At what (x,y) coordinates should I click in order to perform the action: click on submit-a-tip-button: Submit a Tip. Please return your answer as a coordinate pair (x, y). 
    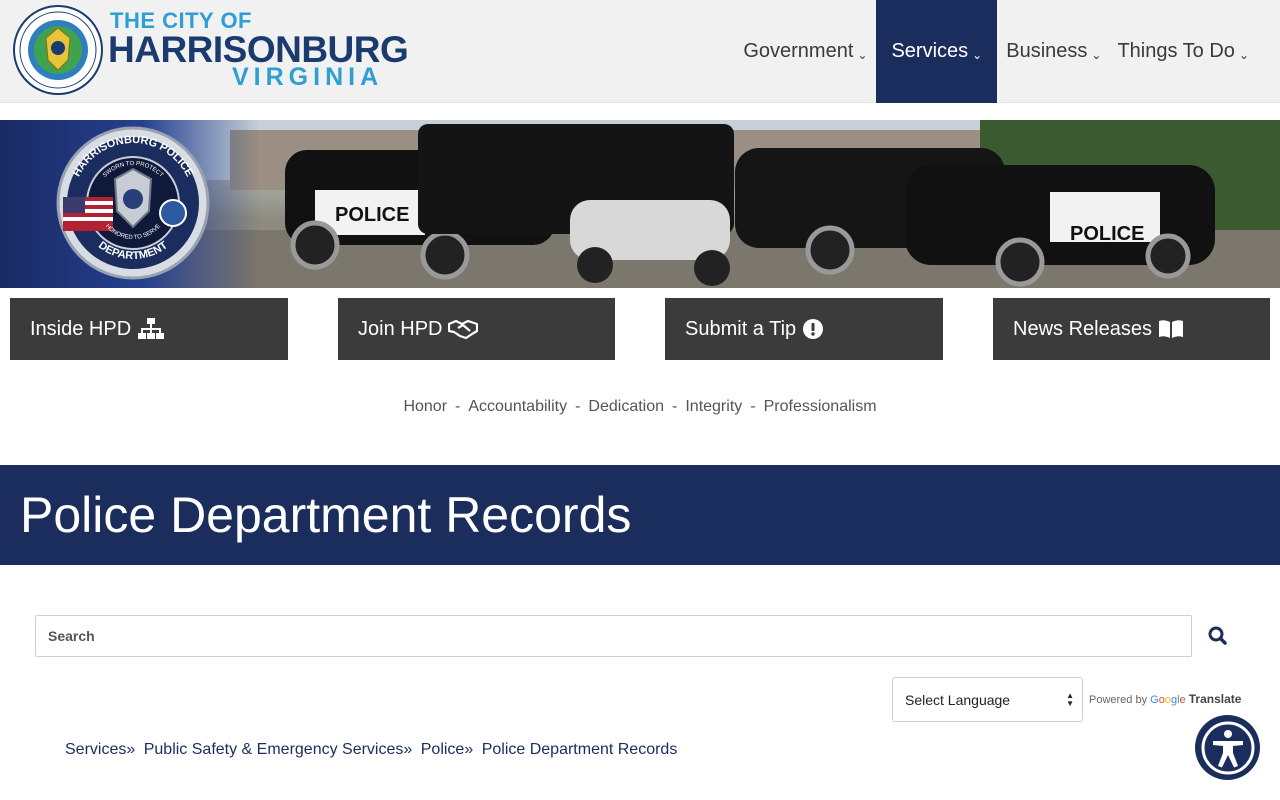
    Looking at the image, I should click on (804, 329).